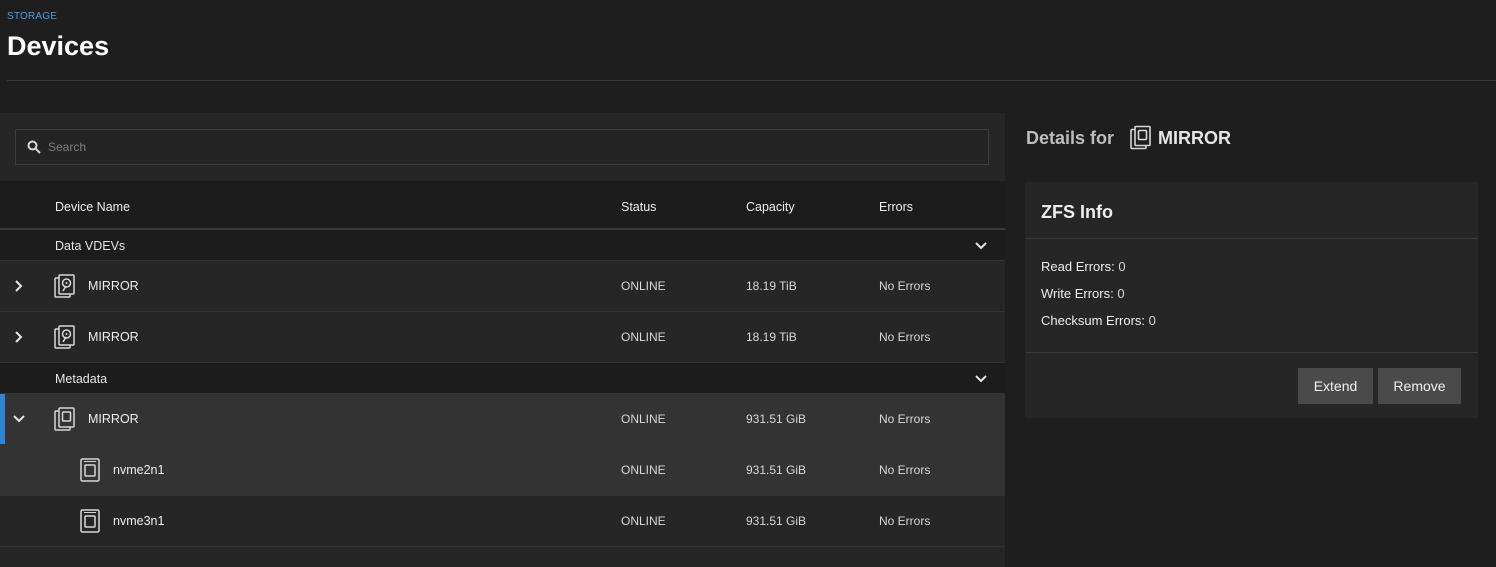 Image resolution: width=1496 pixels, height=567 pixels. I want to click on details-device-name: MIRROR, so click(1194, 138).